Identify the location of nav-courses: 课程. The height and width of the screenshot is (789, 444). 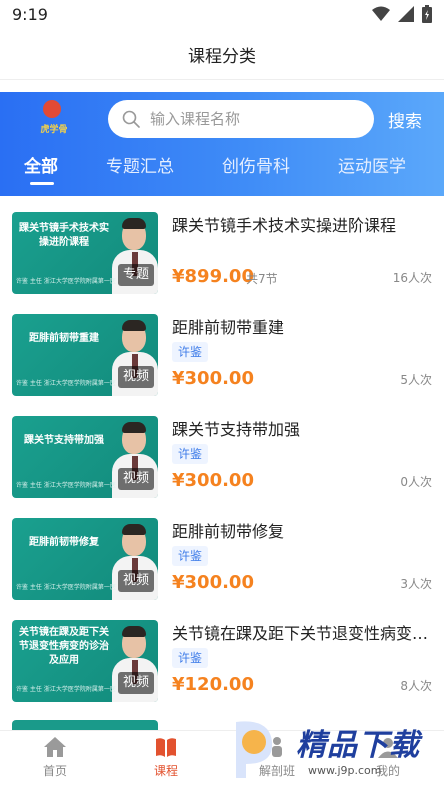
(166, 757).